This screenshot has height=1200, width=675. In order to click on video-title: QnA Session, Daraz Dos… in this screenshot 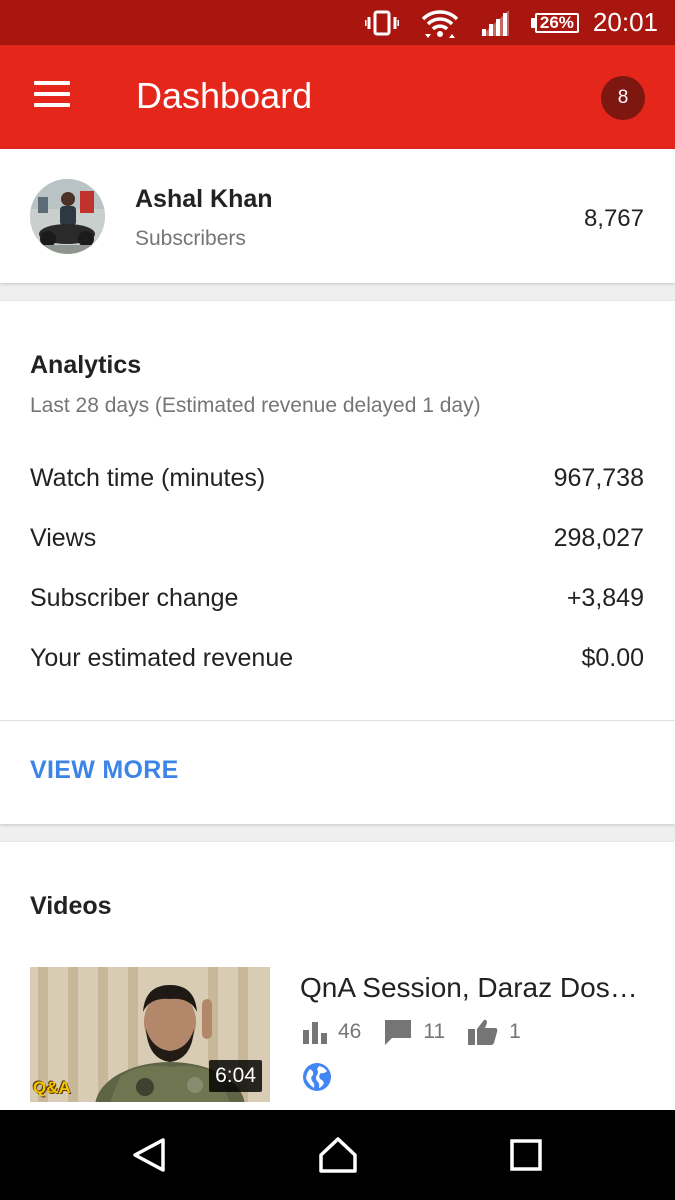, I will do `click(472, 988)`.